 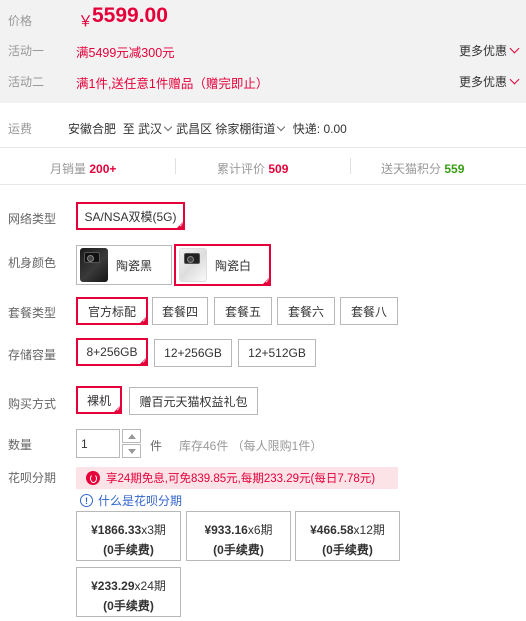 I want to click on huabei-banner: 享24期免息,可免839.85元,每期233.29元(每日7.78元), so click(x=237, y=478).